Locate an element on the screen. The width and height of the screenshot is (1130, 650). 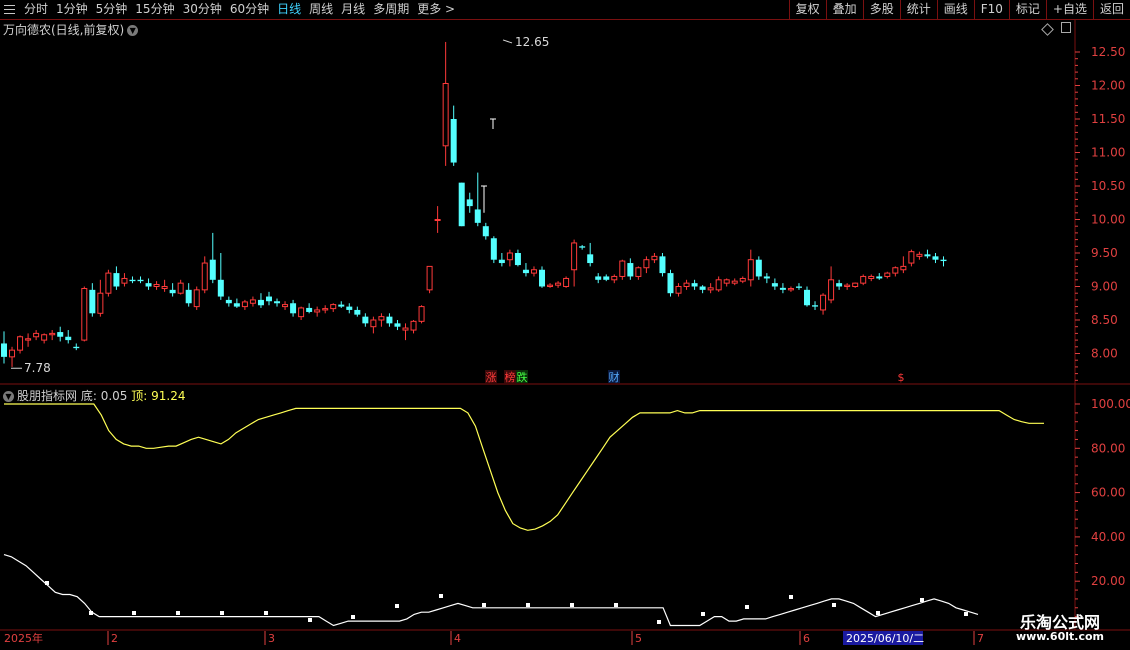
price-axis-label: 8.00 is located at coordinates (1104, 354).